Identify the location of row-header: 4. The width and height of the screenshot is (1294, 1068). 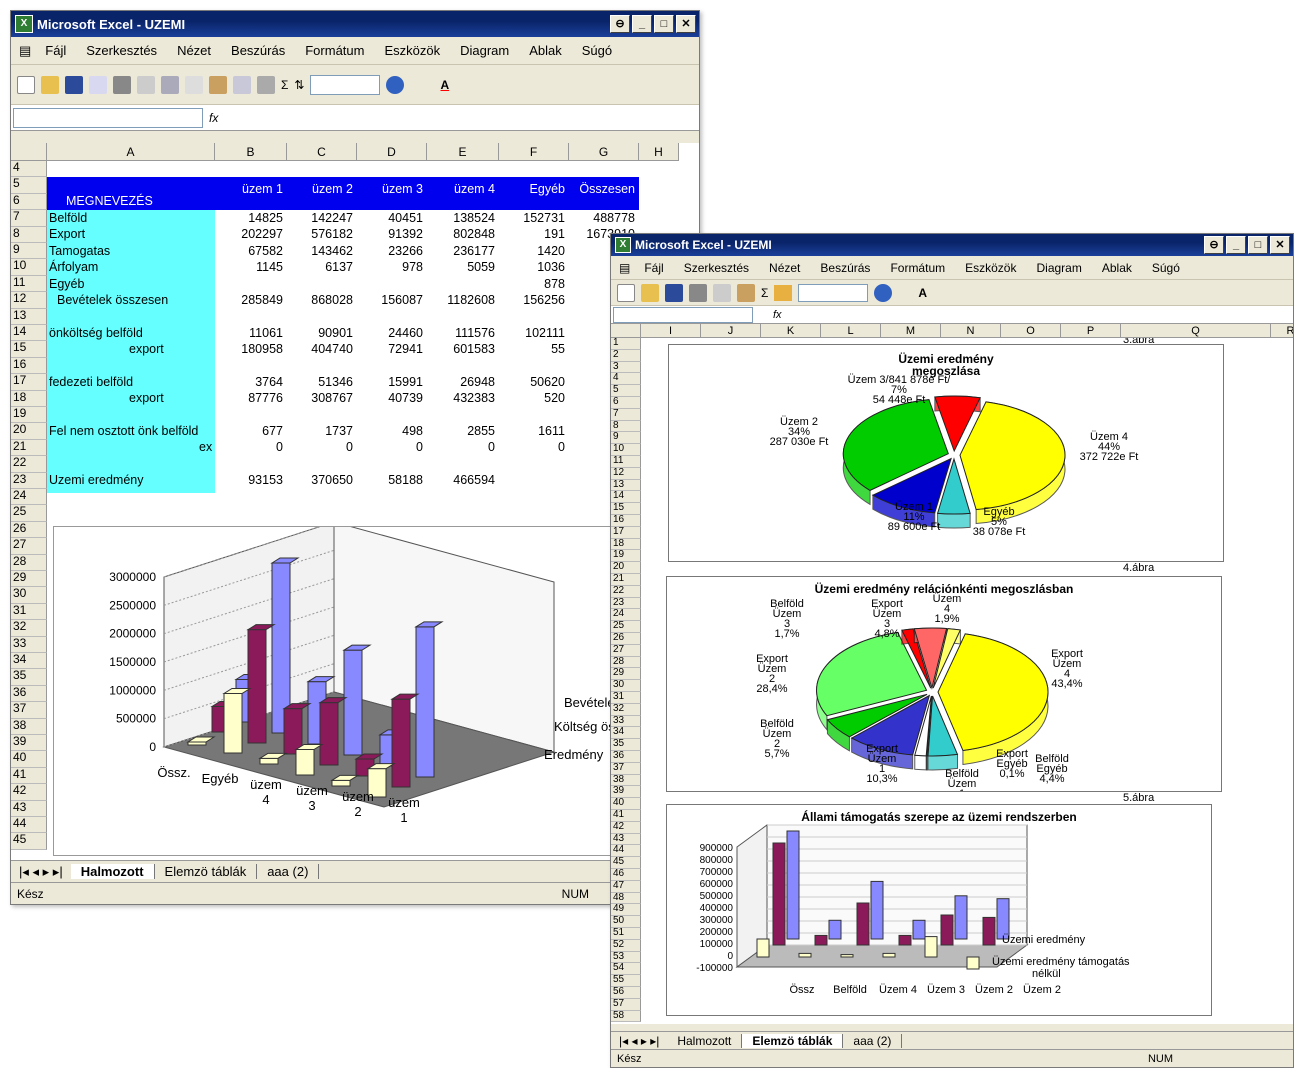
(29, 169).